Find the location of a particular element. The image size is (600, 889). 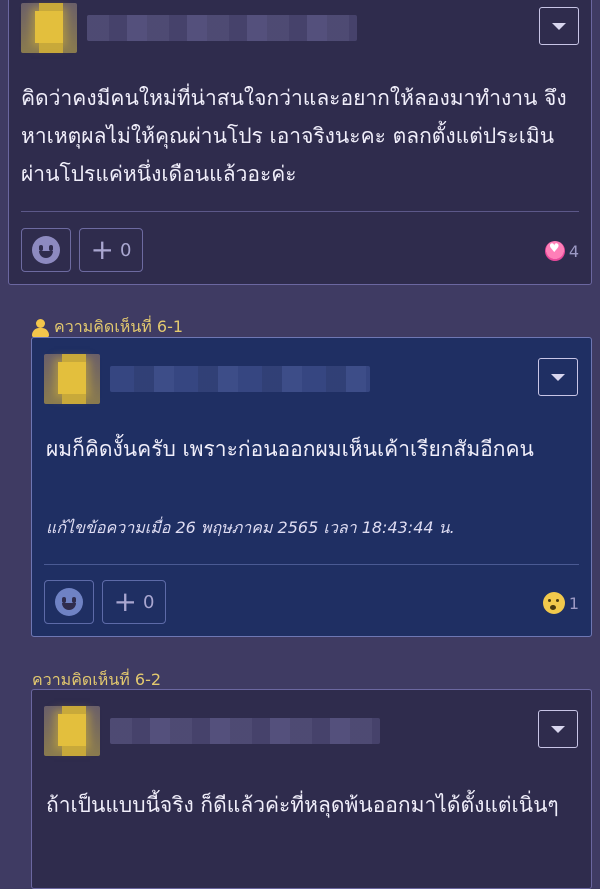

reaction-count: 4 is located at coordinates (573, 251).